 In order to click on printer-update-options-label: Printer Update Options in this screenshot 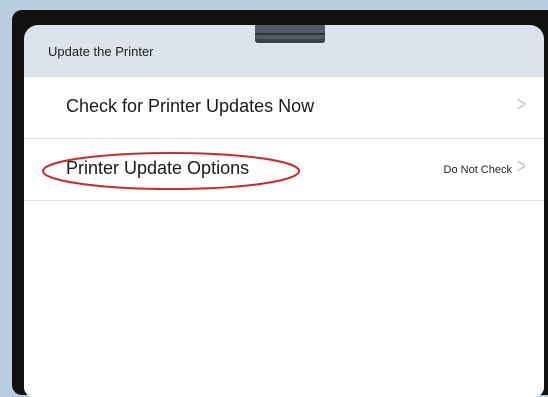, I will do `click(158, 168)`.